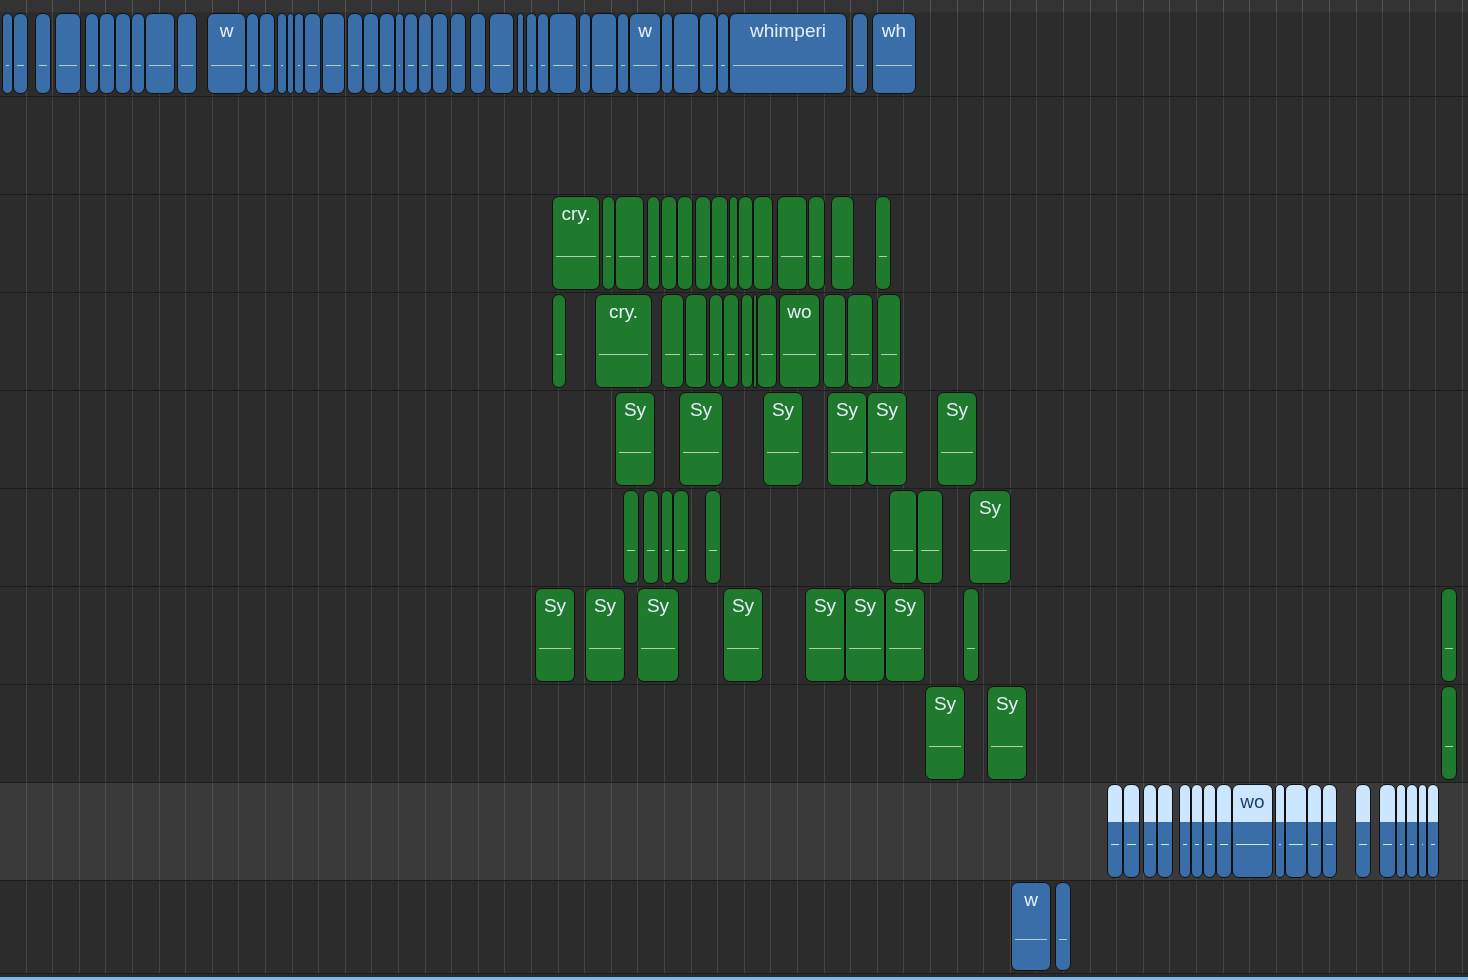 This screenshot has width=1468, height=980. I want to click on region-label: wh, so click(894, 31).